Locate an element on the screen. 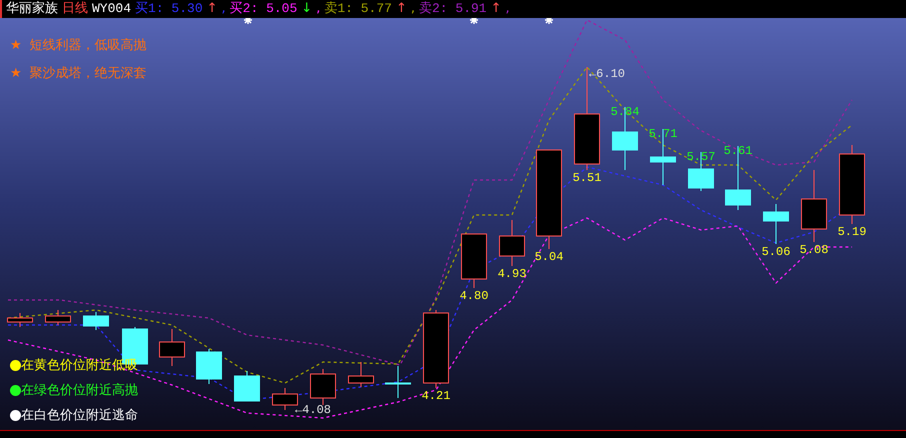 The height and width of the screenshot is (438, 906). price-label: 5.06 is located at coordinates (776, 252).